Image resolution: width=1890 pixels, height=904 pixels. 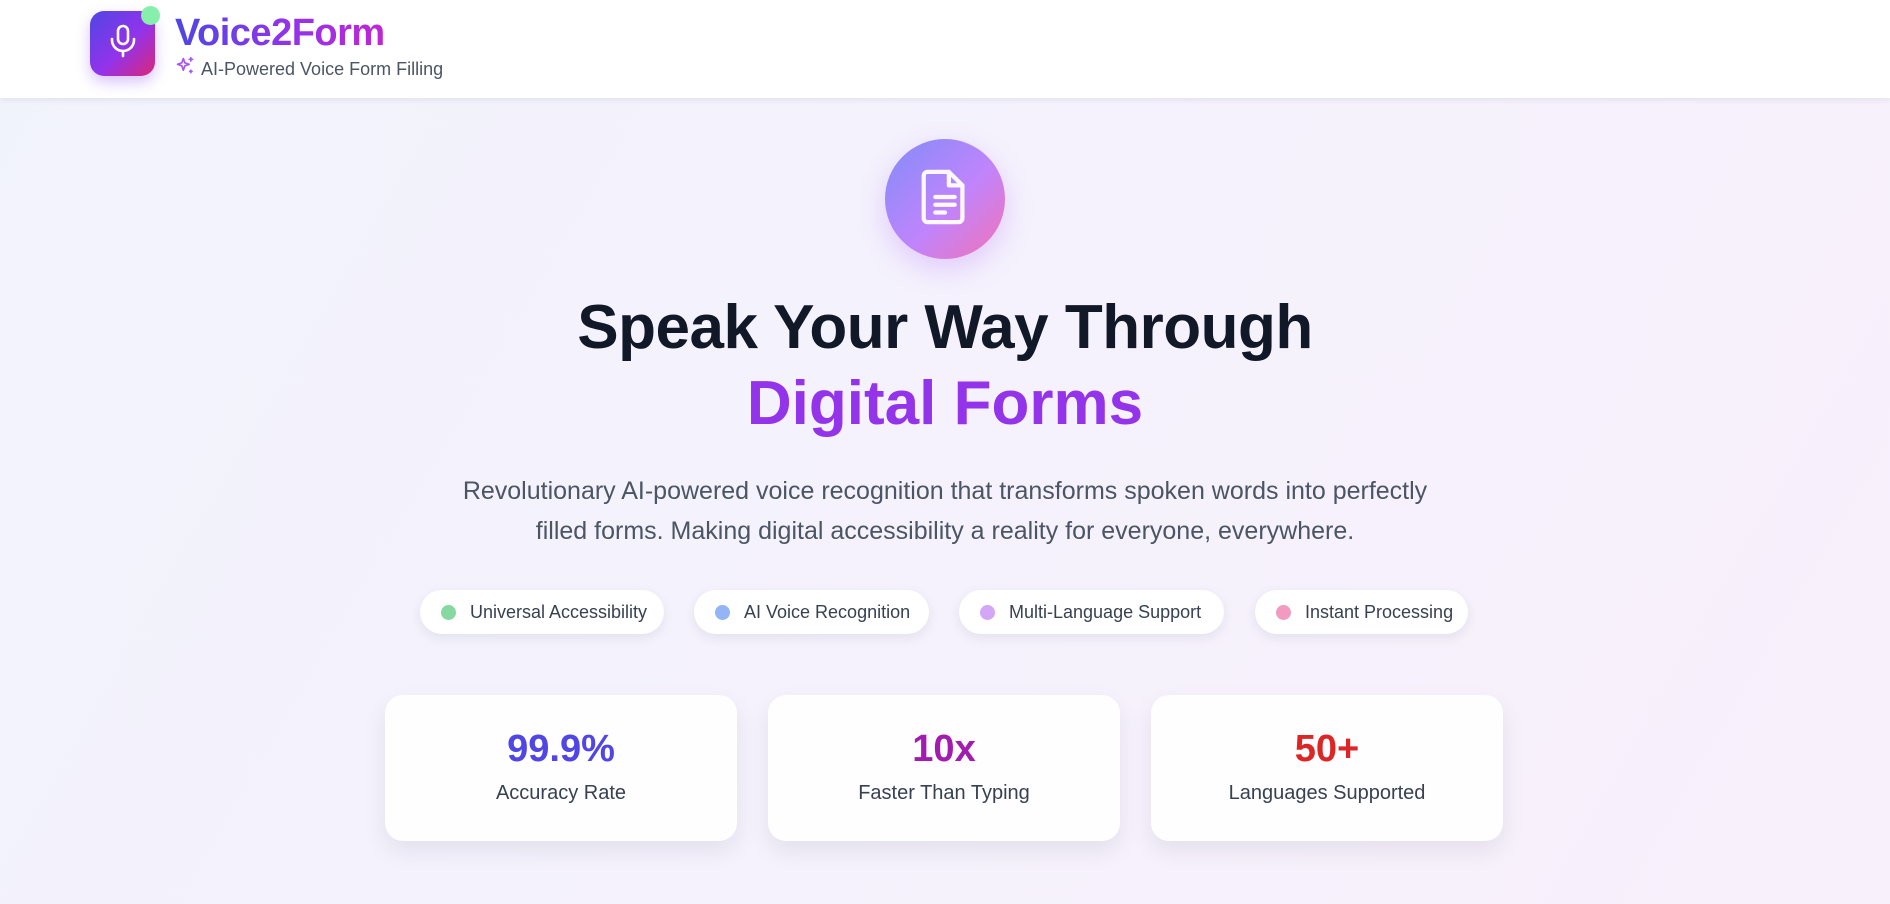 What do you see at coordinates (123, 43) in the screenshot?
I see `microphone-icon` at bounding box center [123, 43].